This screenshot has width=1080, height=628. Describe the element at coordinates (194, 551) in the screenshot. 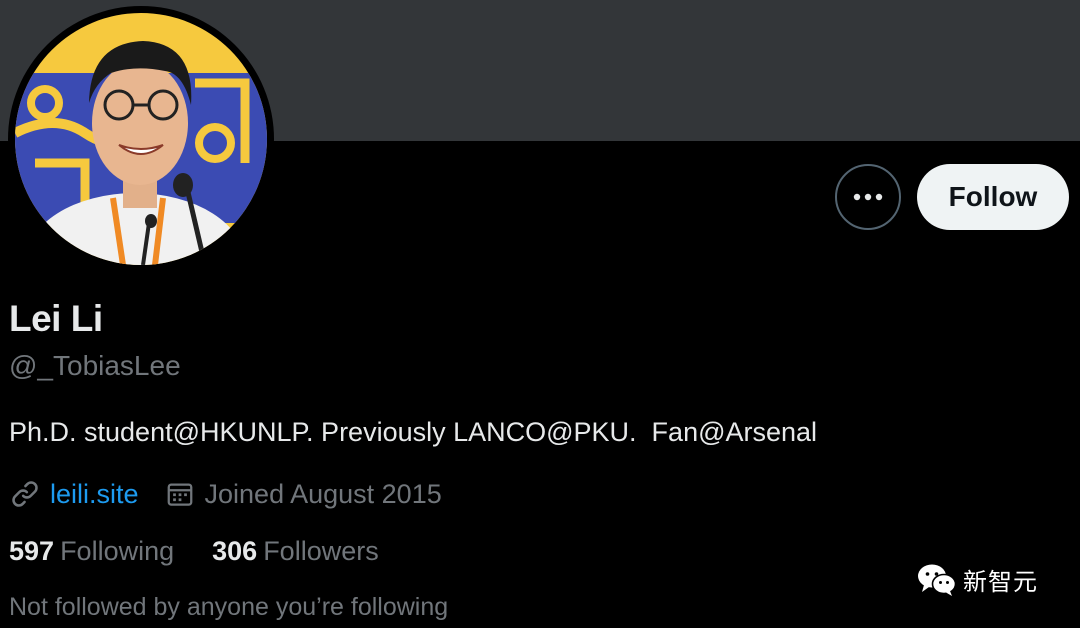

I see `profile-stats: 597 Following 306 Followers` at that location.